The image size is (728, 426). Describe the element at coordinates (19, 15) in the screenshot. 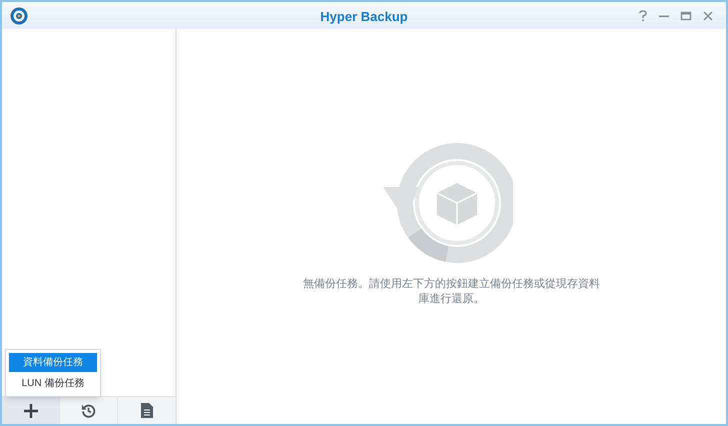

I see `app-logo-icon` at that location.